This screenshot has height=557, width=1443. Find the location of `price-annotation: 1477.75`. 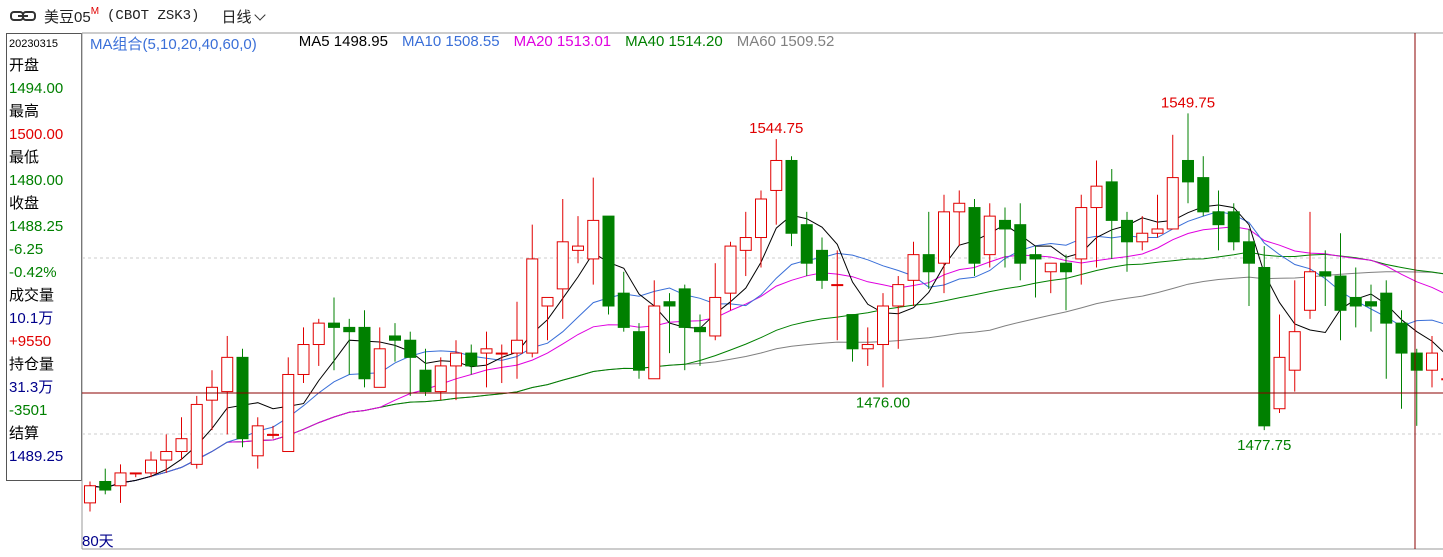

price-annotation: 1477.75 is located at coordinates (1264, 445).